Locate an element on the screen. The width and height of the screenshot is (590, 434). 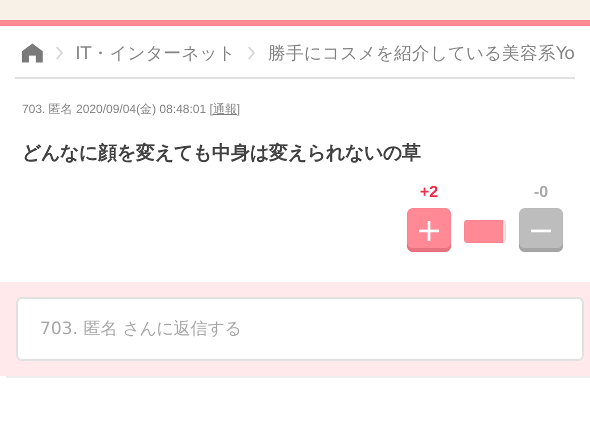
breadcrumb-link: IT・インターネット is located at coordinates (155, 52).